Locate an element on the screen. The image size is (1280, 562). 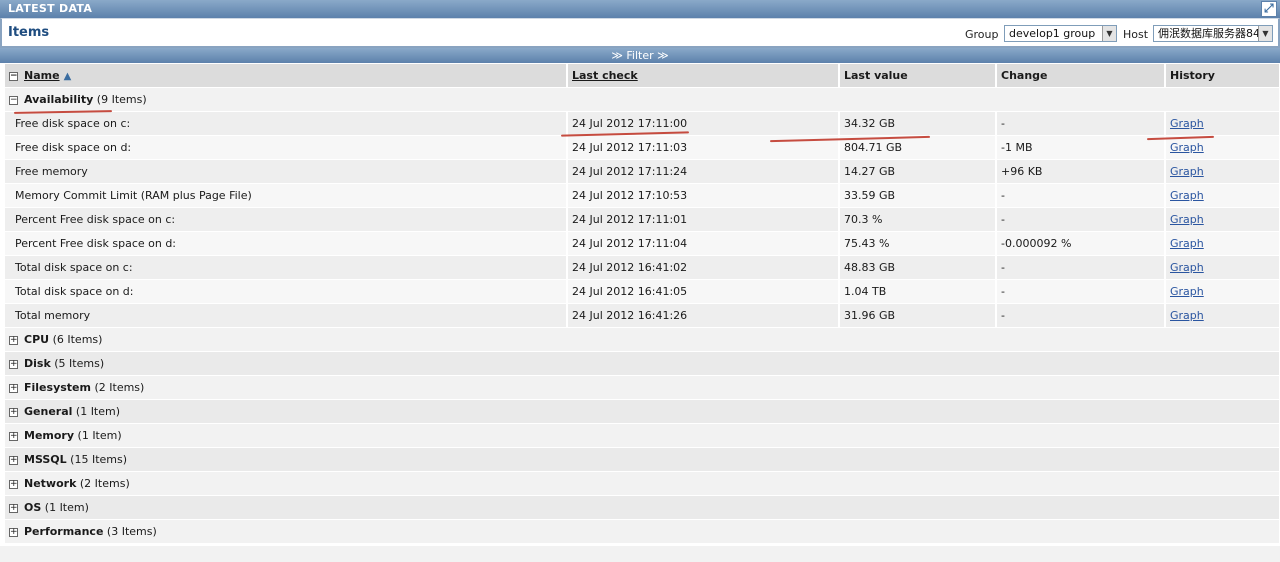
group-row-os: + OS (1 Item) is located at coordinates (642, 508).